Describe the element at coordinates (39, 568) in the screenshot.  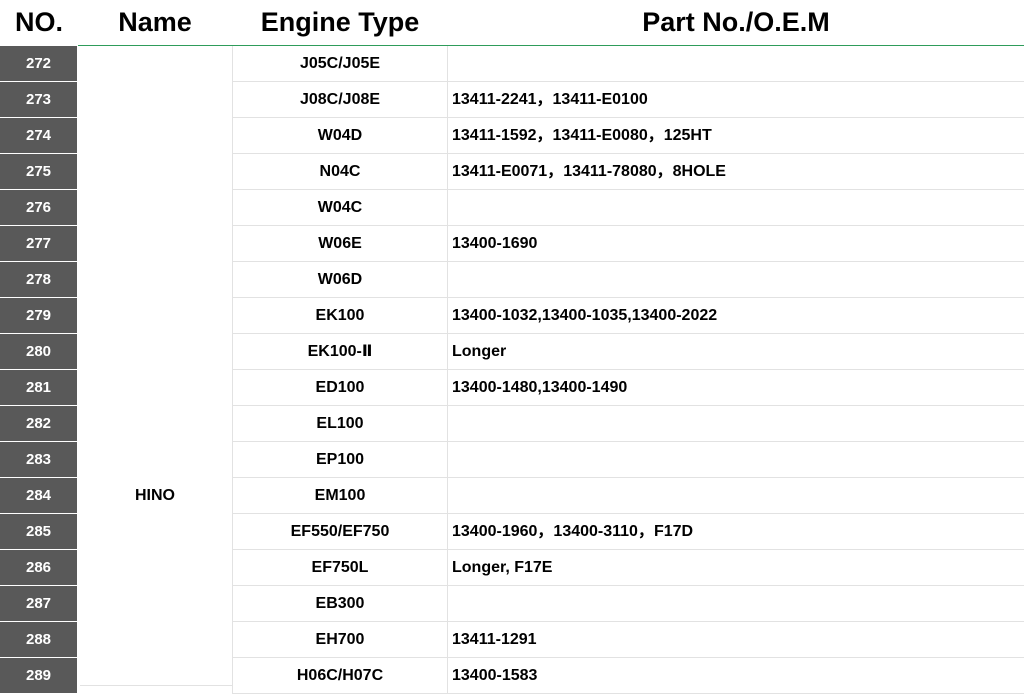
I see `row-number: 286` at that location.